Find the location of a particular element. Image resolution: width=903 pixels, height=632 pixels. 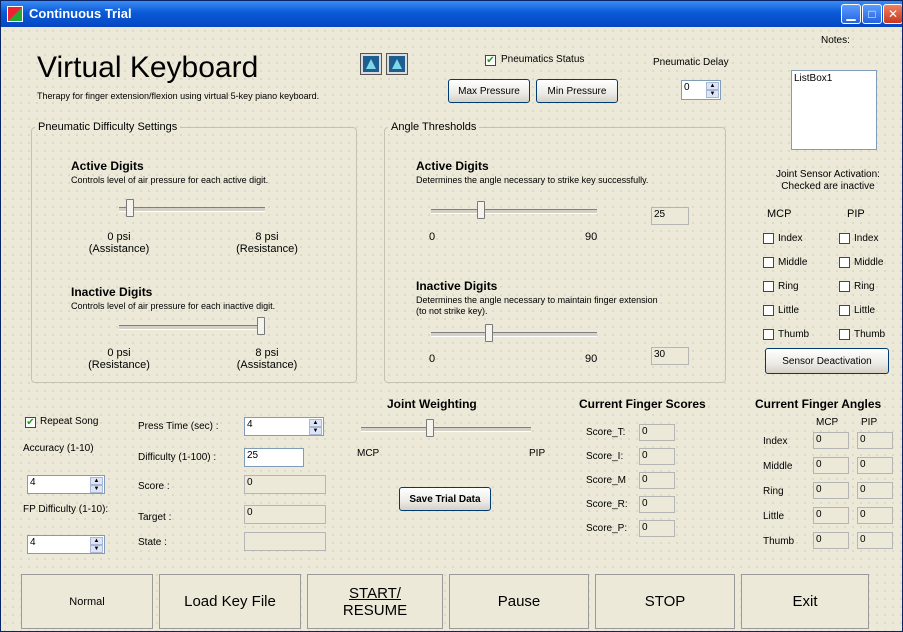

pneumatic-delay-stepper: 0 ▲ ▼ is located at coordinates (701, 90).